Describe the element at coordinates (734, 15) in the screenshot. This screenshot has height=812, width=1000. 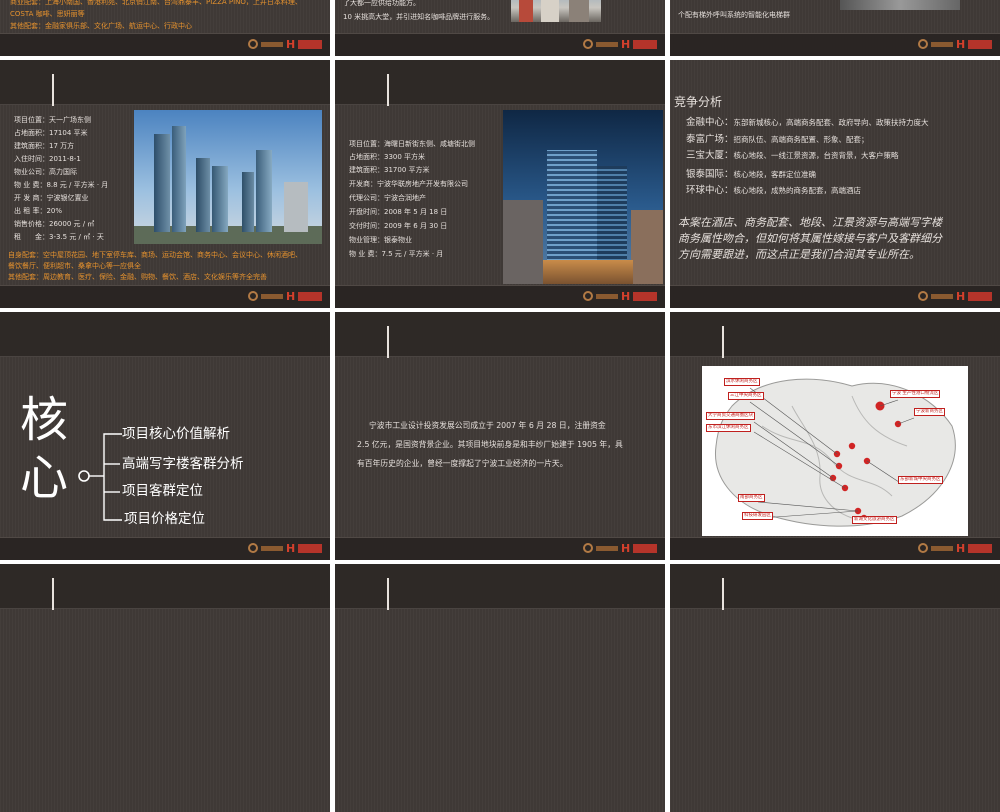
I see `slide3-line: 个配有梯外呼叫系统的智能化电梯群` at that location.